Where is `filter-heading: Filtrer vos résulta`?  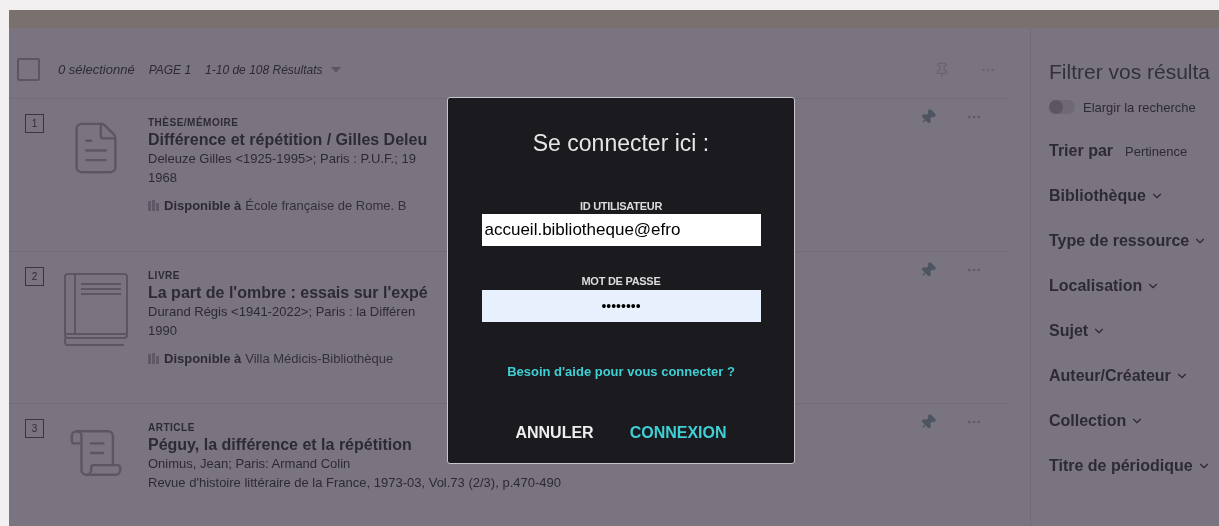 filter-heading: Filtrer vos résulta is located at coordinates (1130, 72).